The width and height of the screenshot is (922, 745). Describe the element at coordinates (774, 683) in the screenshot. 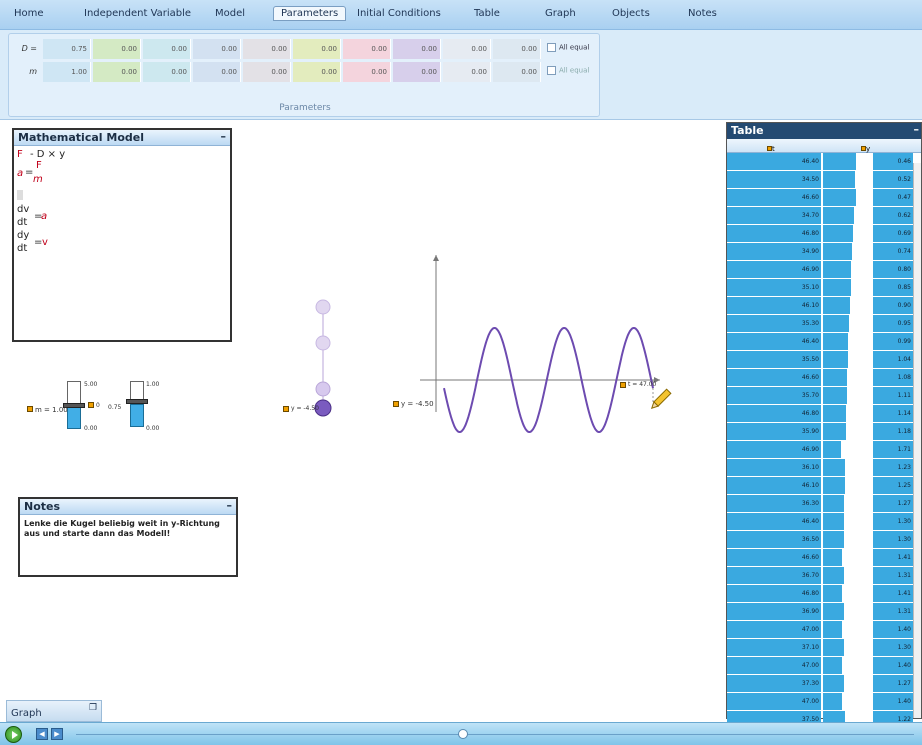

I see `table-cell-t: 37.30` at that location.